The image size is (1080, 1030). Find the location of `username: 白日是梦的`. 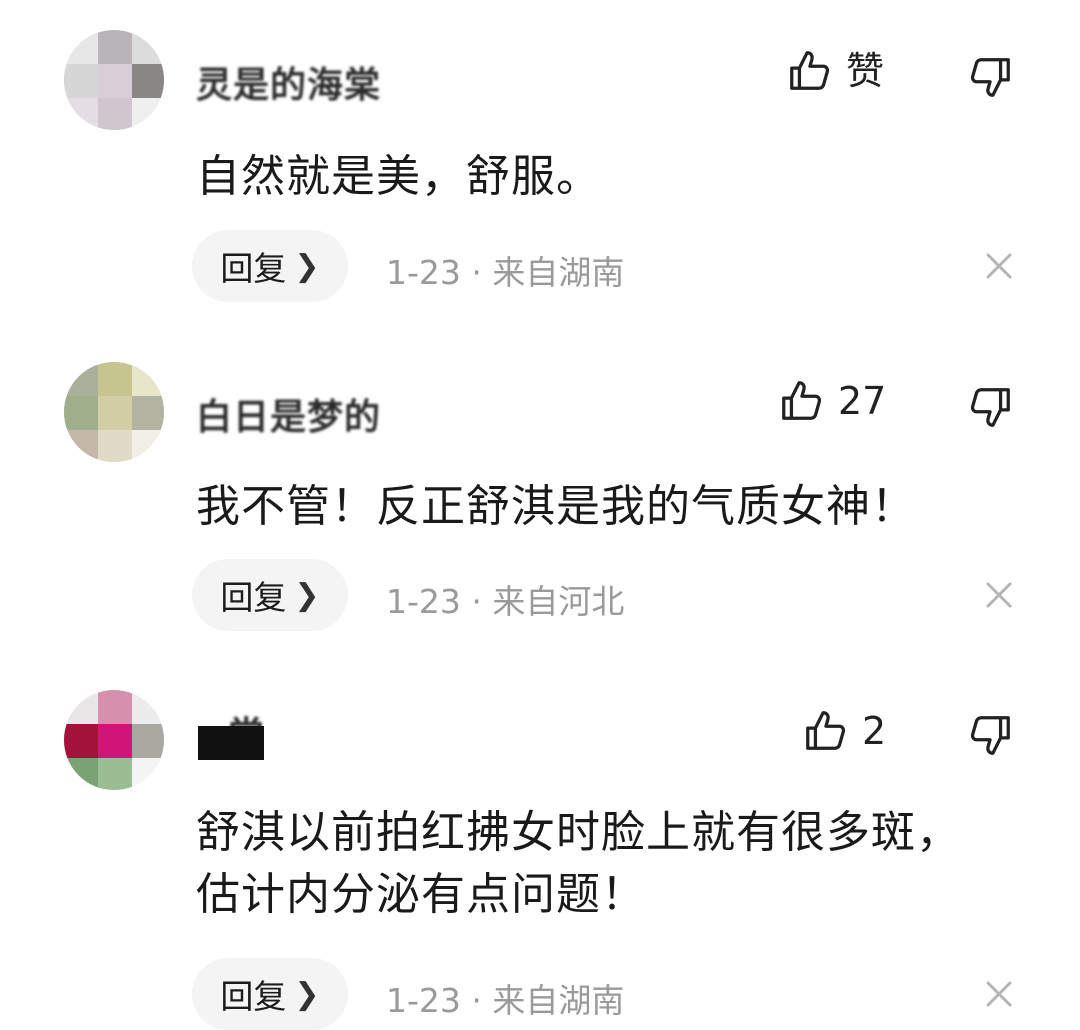

username: 白日是梦的 is located at coordinates (288, 414).